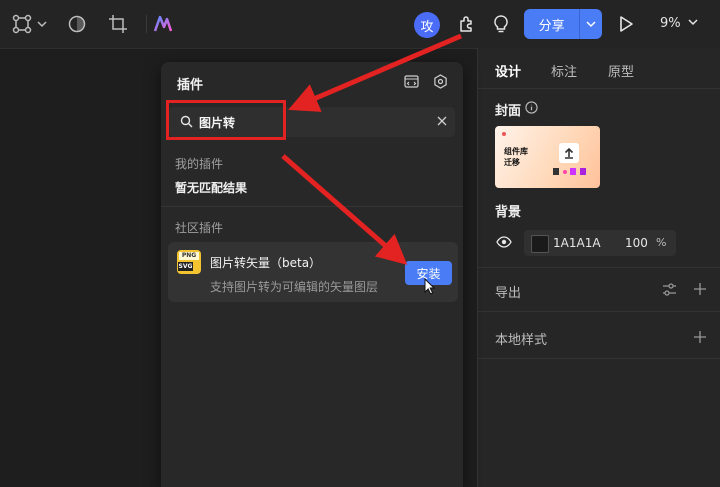  I want to click on mouse-cursor-icon, so click(430, 287).